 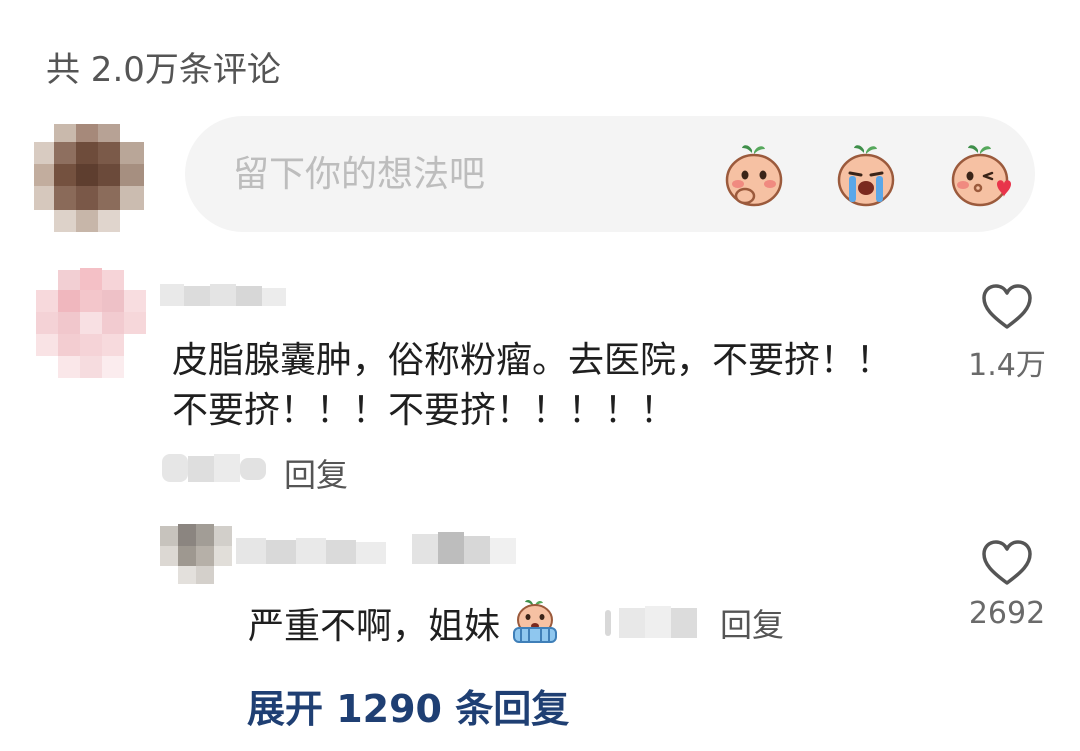 What do you see at coordinates (535, 621) in the screenshot?
I see `sticker-worried-icon` at bounding box center [535, 621].